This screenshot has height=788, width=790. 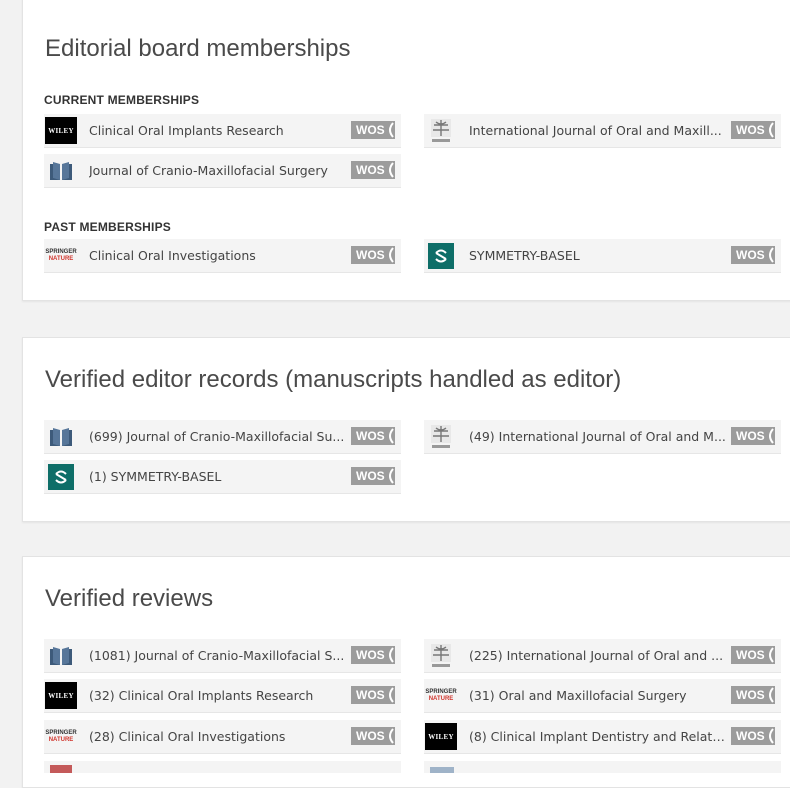 What do you see at coordinates (122, 100) in the screenshot?
I see `current-memberships-heading: CURRENT MEMBERSHIPS` at bounding box center [122, 100].